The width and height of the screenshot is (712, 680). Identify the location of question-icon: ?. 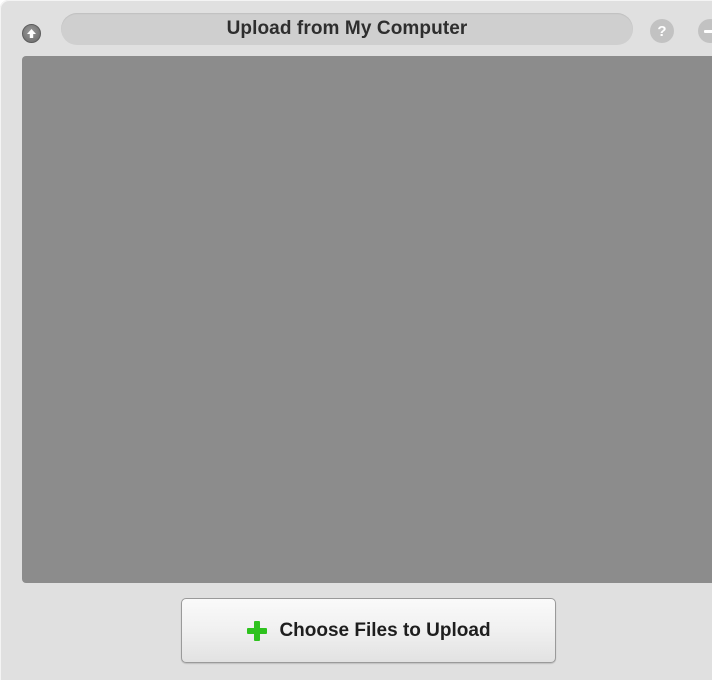
(662, 31).